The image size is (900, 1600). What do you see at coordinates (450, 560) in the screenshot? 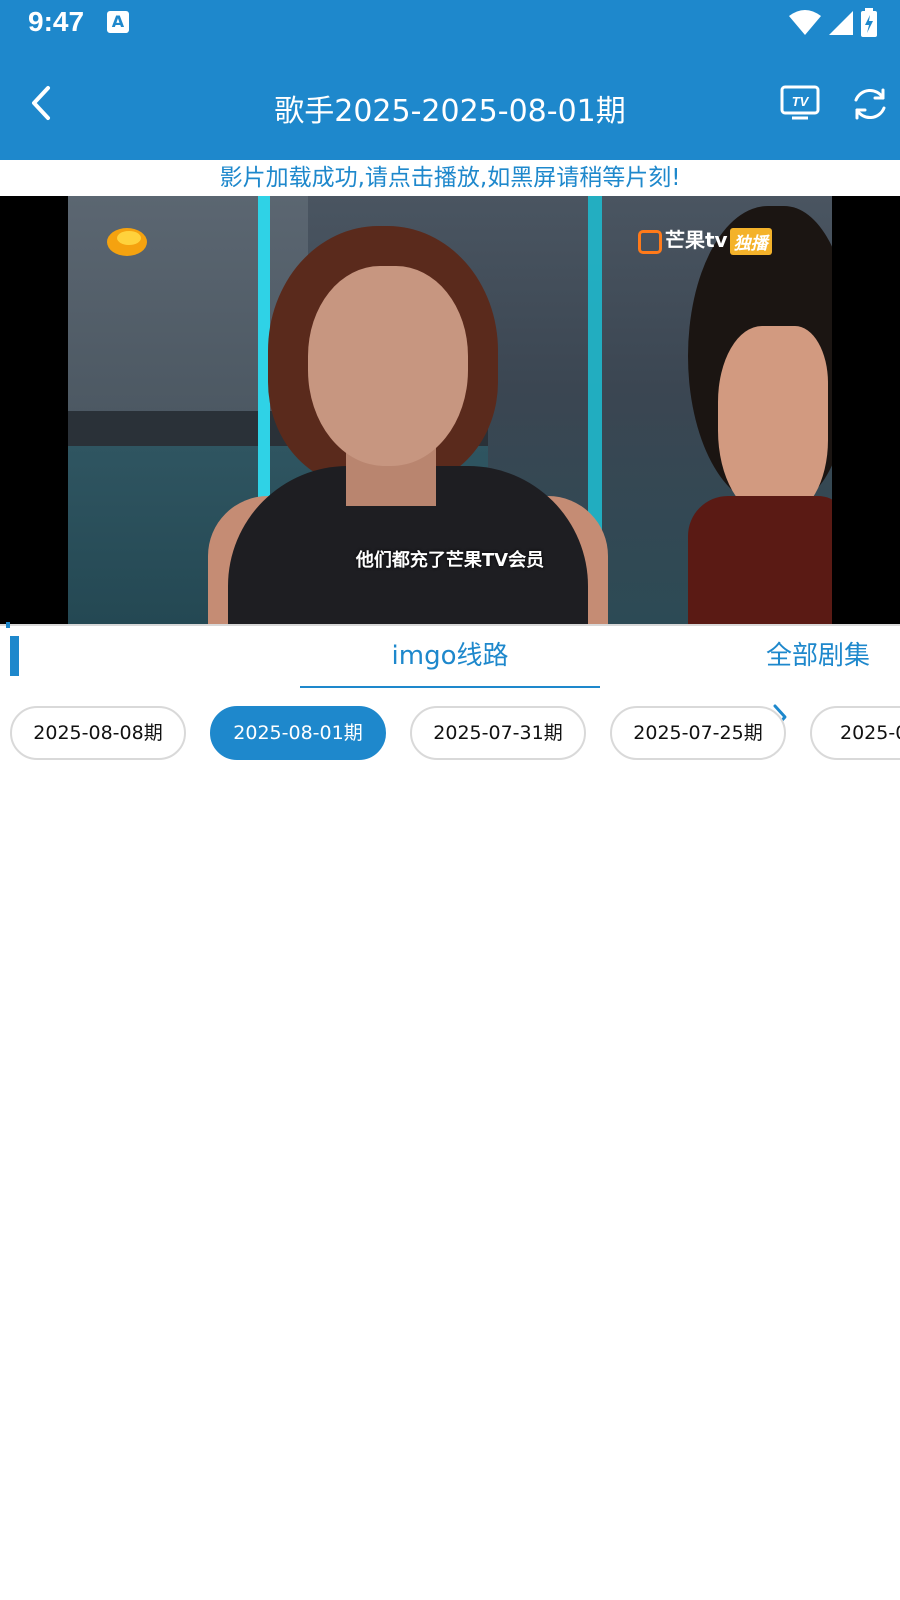
I see `video-subtitle: 他们都充了芒果TV会员` at bounding box center [450, 560].